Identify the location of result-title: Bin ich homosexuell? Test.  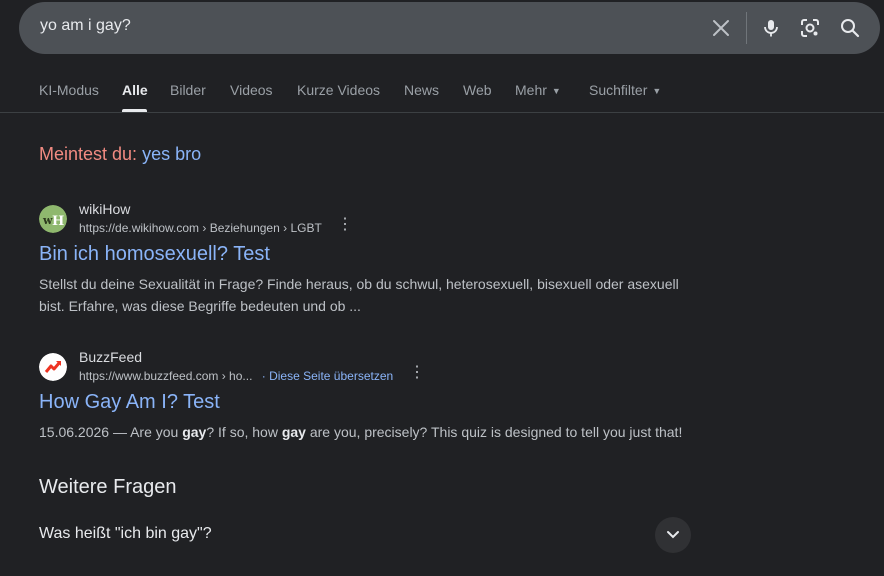
(154, 254).